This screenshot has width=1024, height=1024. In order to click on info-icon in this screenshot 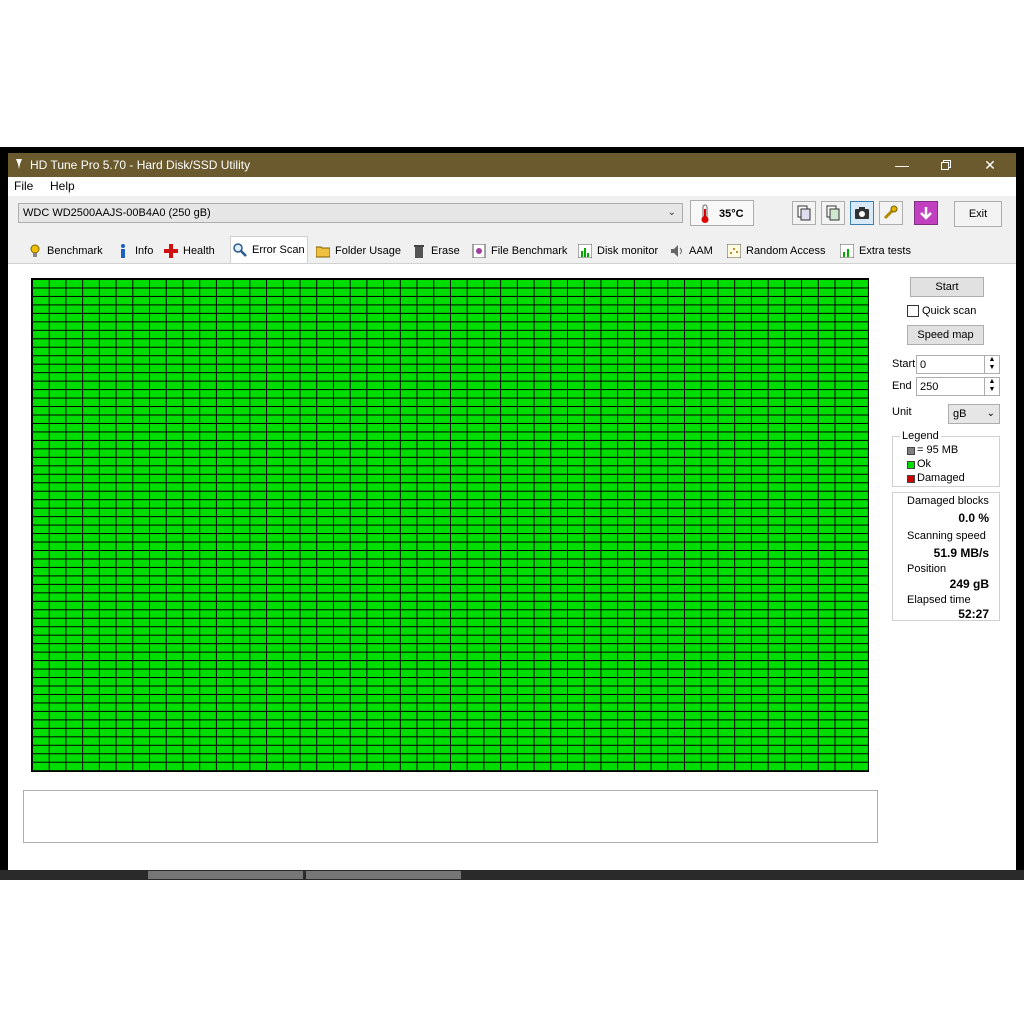, I will do `click(123, 251)`.